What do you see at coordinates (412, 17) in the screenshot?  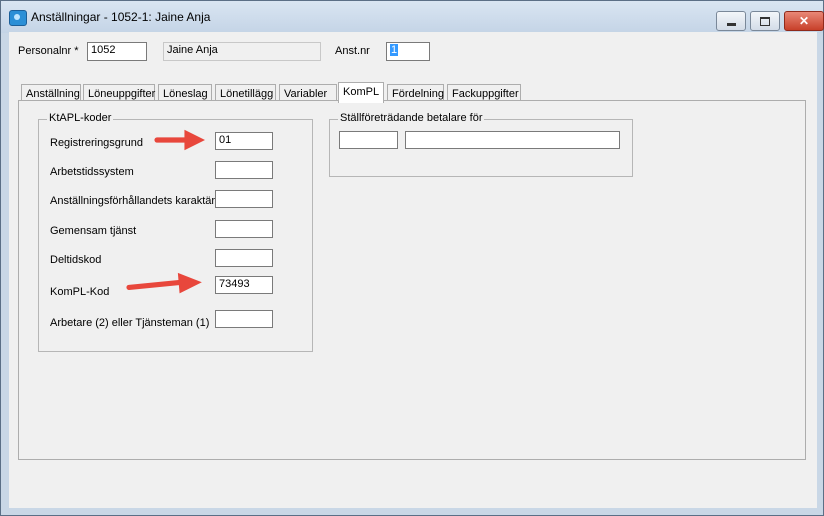 I see `title-bar: Anställningar - 1052-1: Jaine Anja ✕` at bounding box center [412, 17].